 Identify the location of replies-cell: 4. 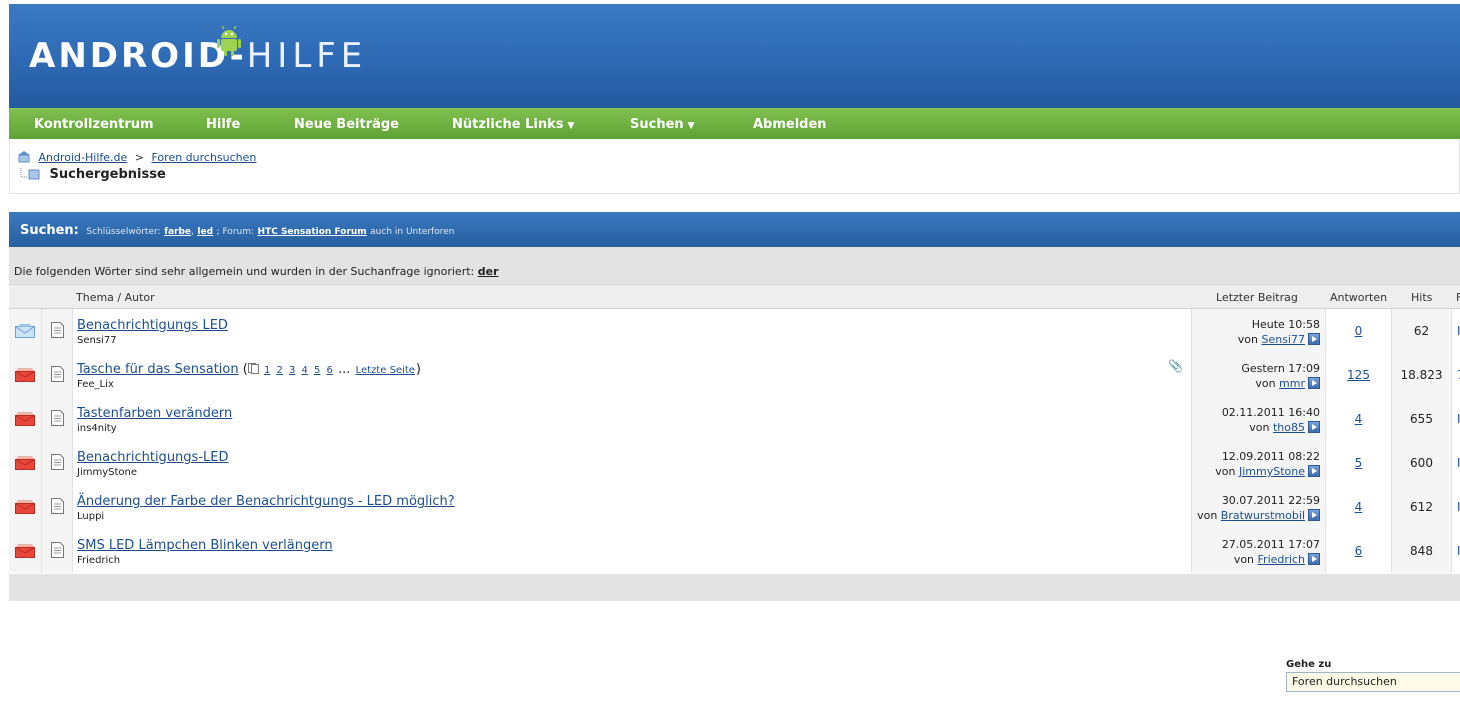
(1359, 419).